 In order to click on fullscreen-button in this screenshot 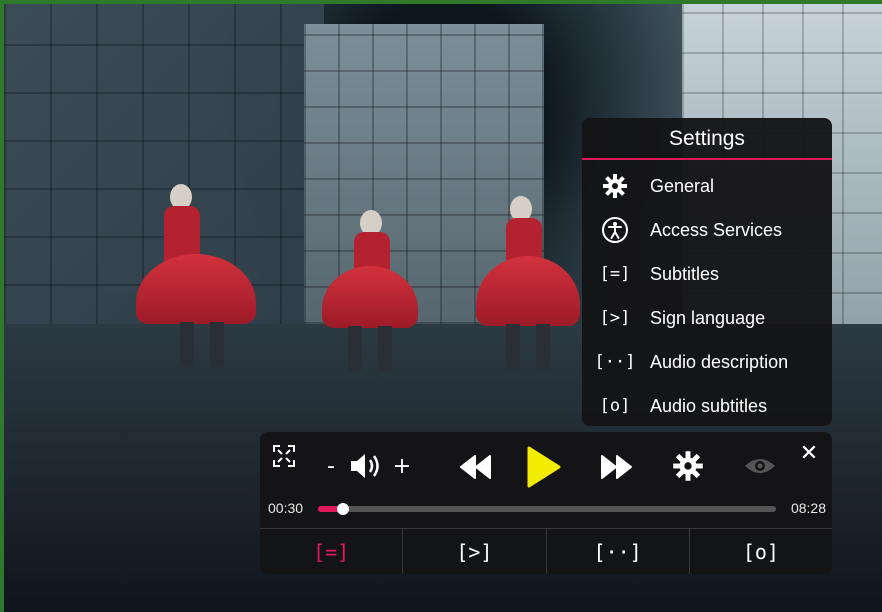, I will do `click(284, 456)`.